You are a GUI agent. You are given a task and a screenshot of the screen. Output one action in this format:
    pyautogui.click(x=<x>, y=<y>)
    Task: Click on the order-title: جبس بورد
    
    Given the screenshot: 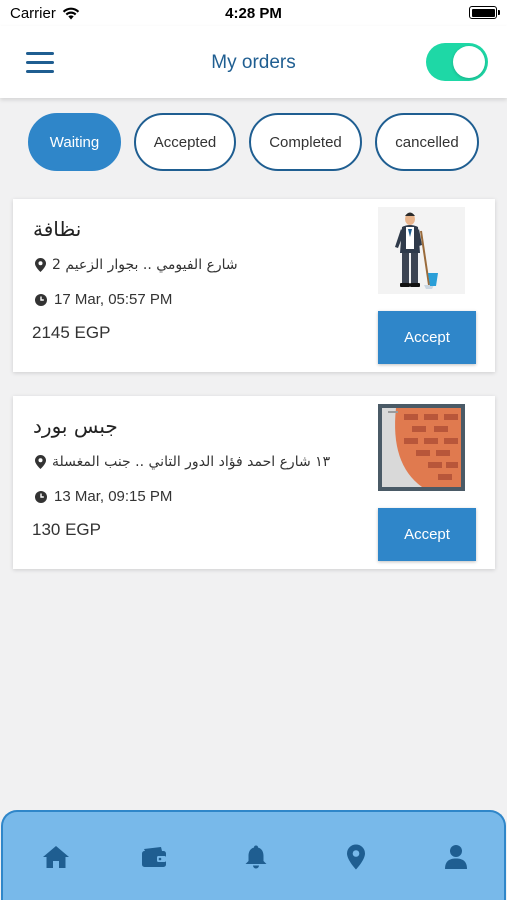 What is the action you would take?
    pyautogui.click(x=75, y=426)
    